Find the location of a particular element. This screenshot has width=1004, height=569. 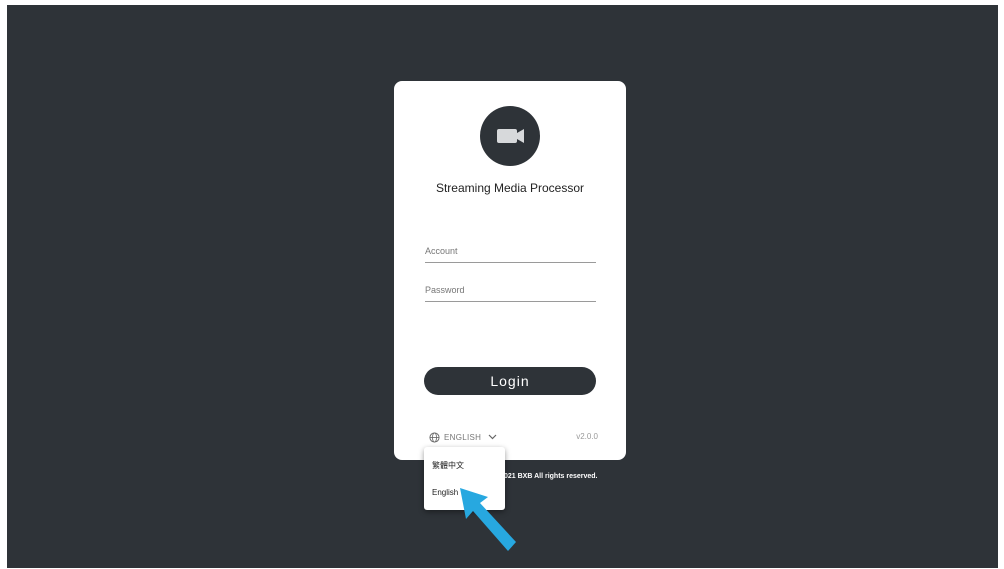

app-title: Streaming Media Processor is located at coordinates (510, 188).